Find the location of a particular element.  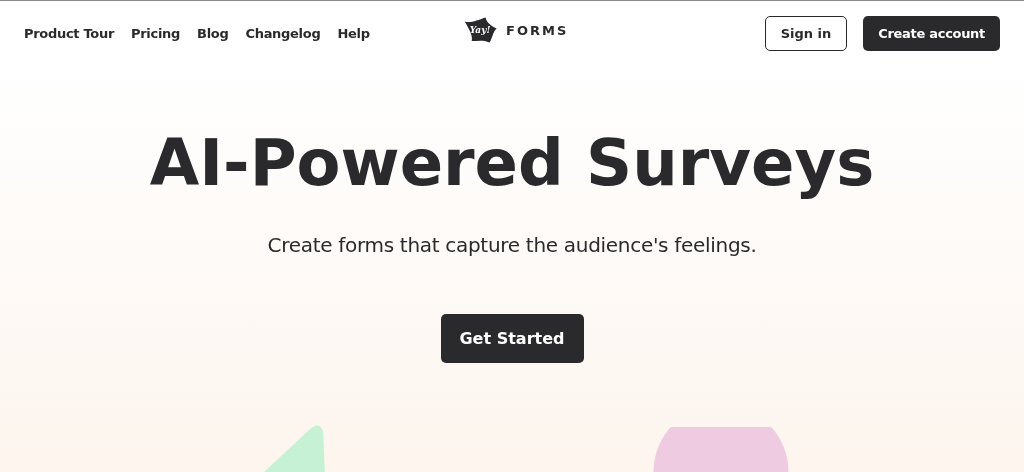

nav-link: Pricing is located at coordinates (156, 33).